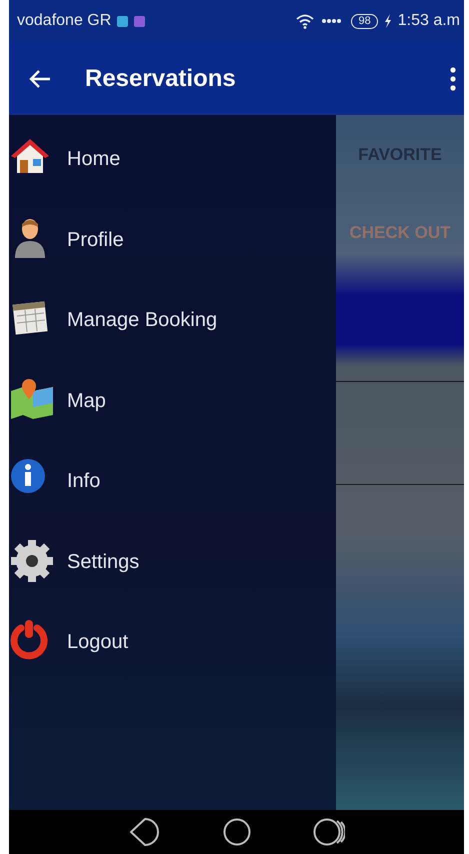 The image size is (469, 854). What do you see at coordinates (328, 832) in the screenshot?
I see `recents-nav-icon` at bounding box center [328, 832].